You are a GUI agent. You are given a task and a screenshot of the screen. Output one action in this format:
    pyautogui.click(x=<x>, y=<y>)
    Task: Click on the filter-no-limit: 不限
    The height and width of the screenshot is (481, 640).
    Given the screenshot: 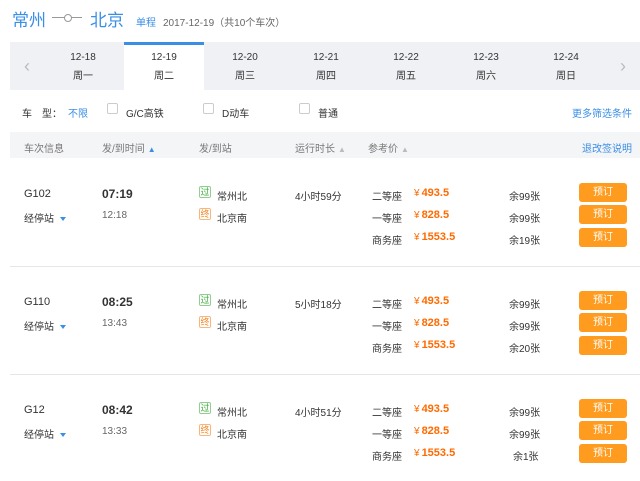 What is the action you would take?
    pyautogui.click(x=78, y=112)
    